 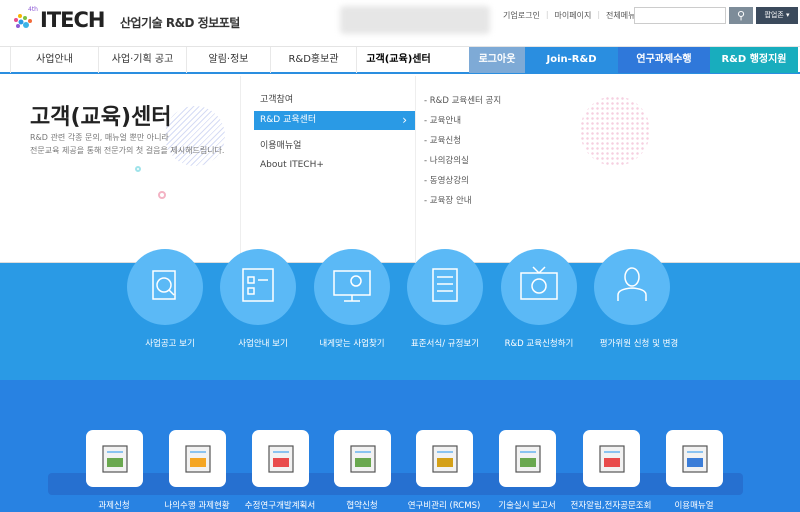 I want to click on form-icon, so click(x=445, y=285).